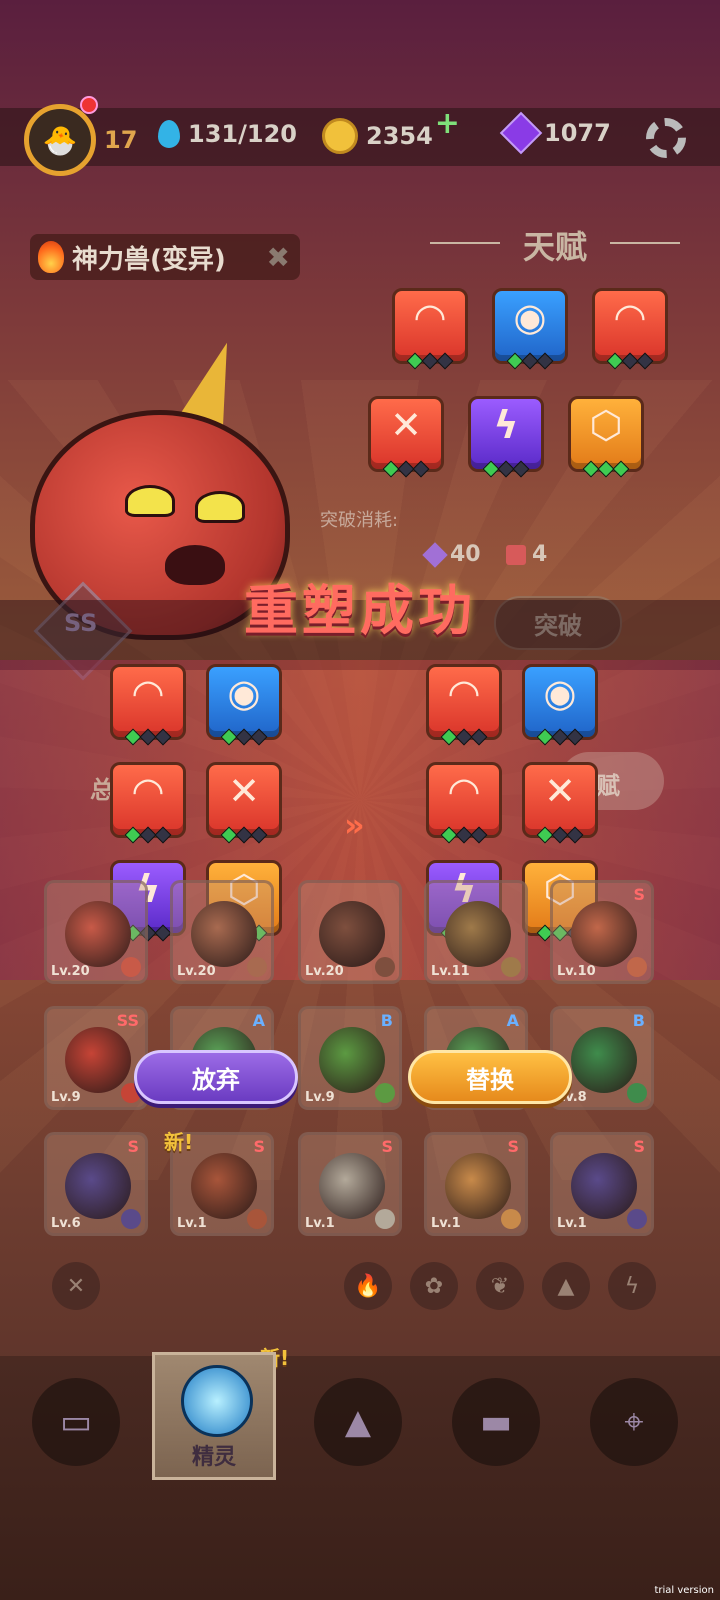 The height and width of the screenshot is (1600, 720). I want to click on player-avatar: 🐣, so click(60, 140).